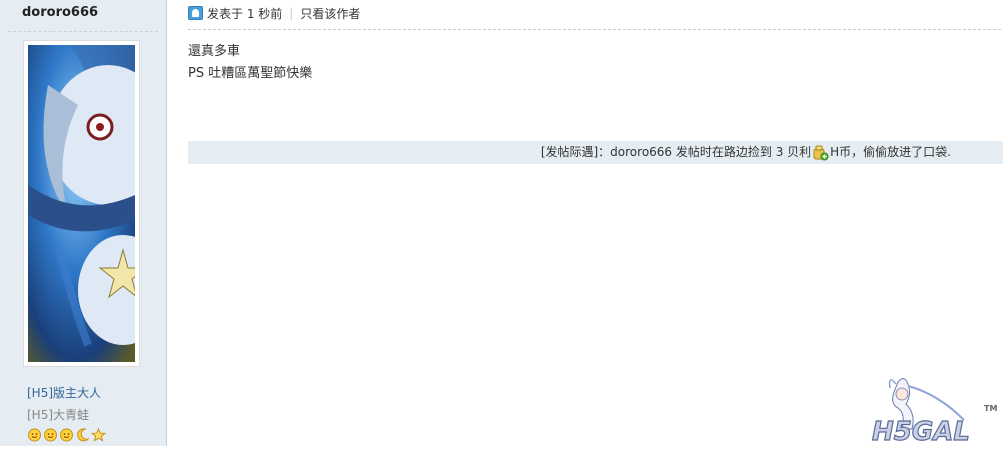  What do you see at coordinates (594, 29) in the screenshot?
I see `header-divider` at bounding box center [594, 29].